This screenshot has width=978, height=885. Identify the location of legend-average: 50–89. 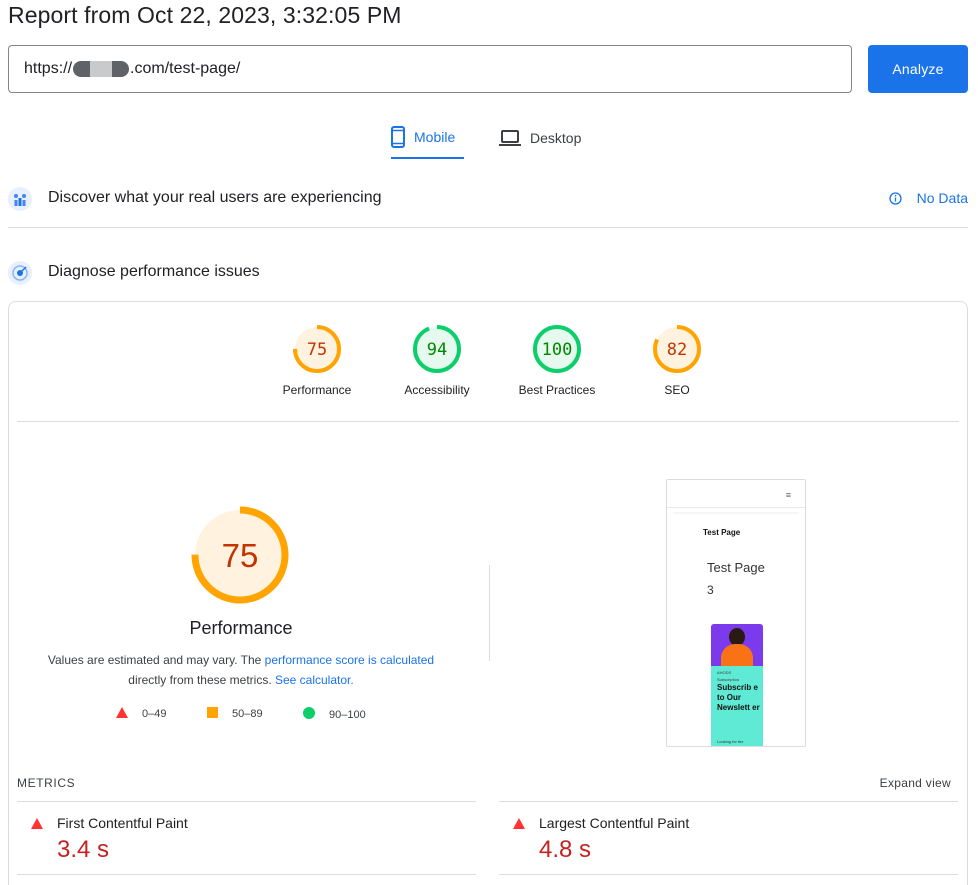
(235, 714).